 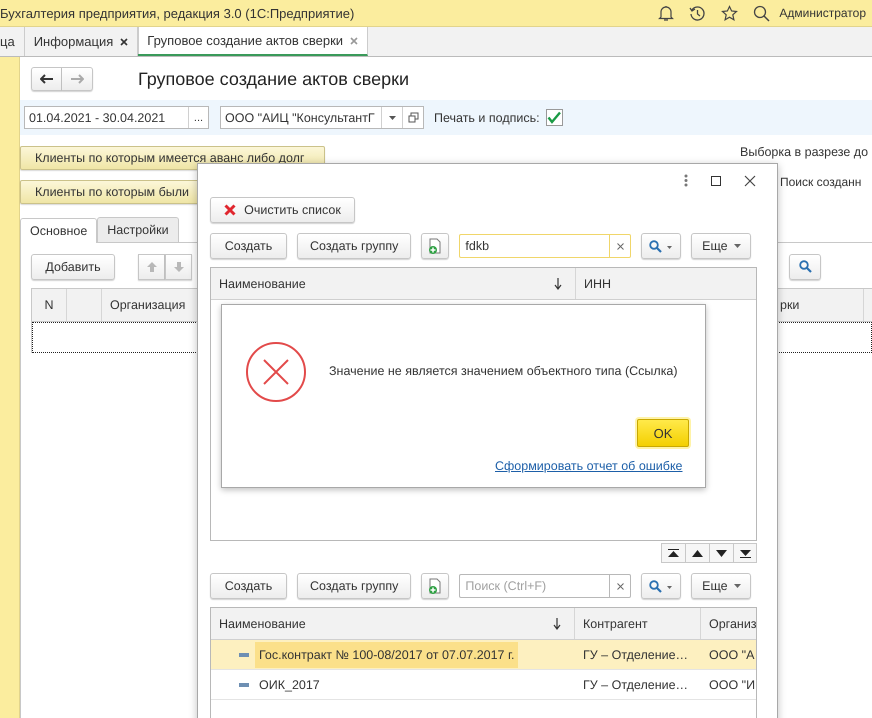 What do you see at coordinates (697, 13) in the screenshot?
I see `history-icon` at bounding box center [697, 13].